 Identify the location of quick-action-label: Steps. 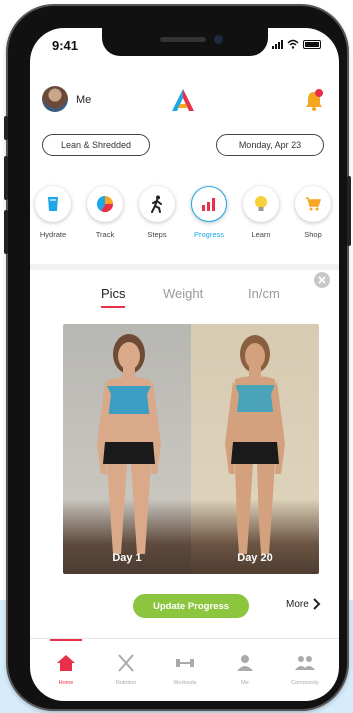
(157, 234).